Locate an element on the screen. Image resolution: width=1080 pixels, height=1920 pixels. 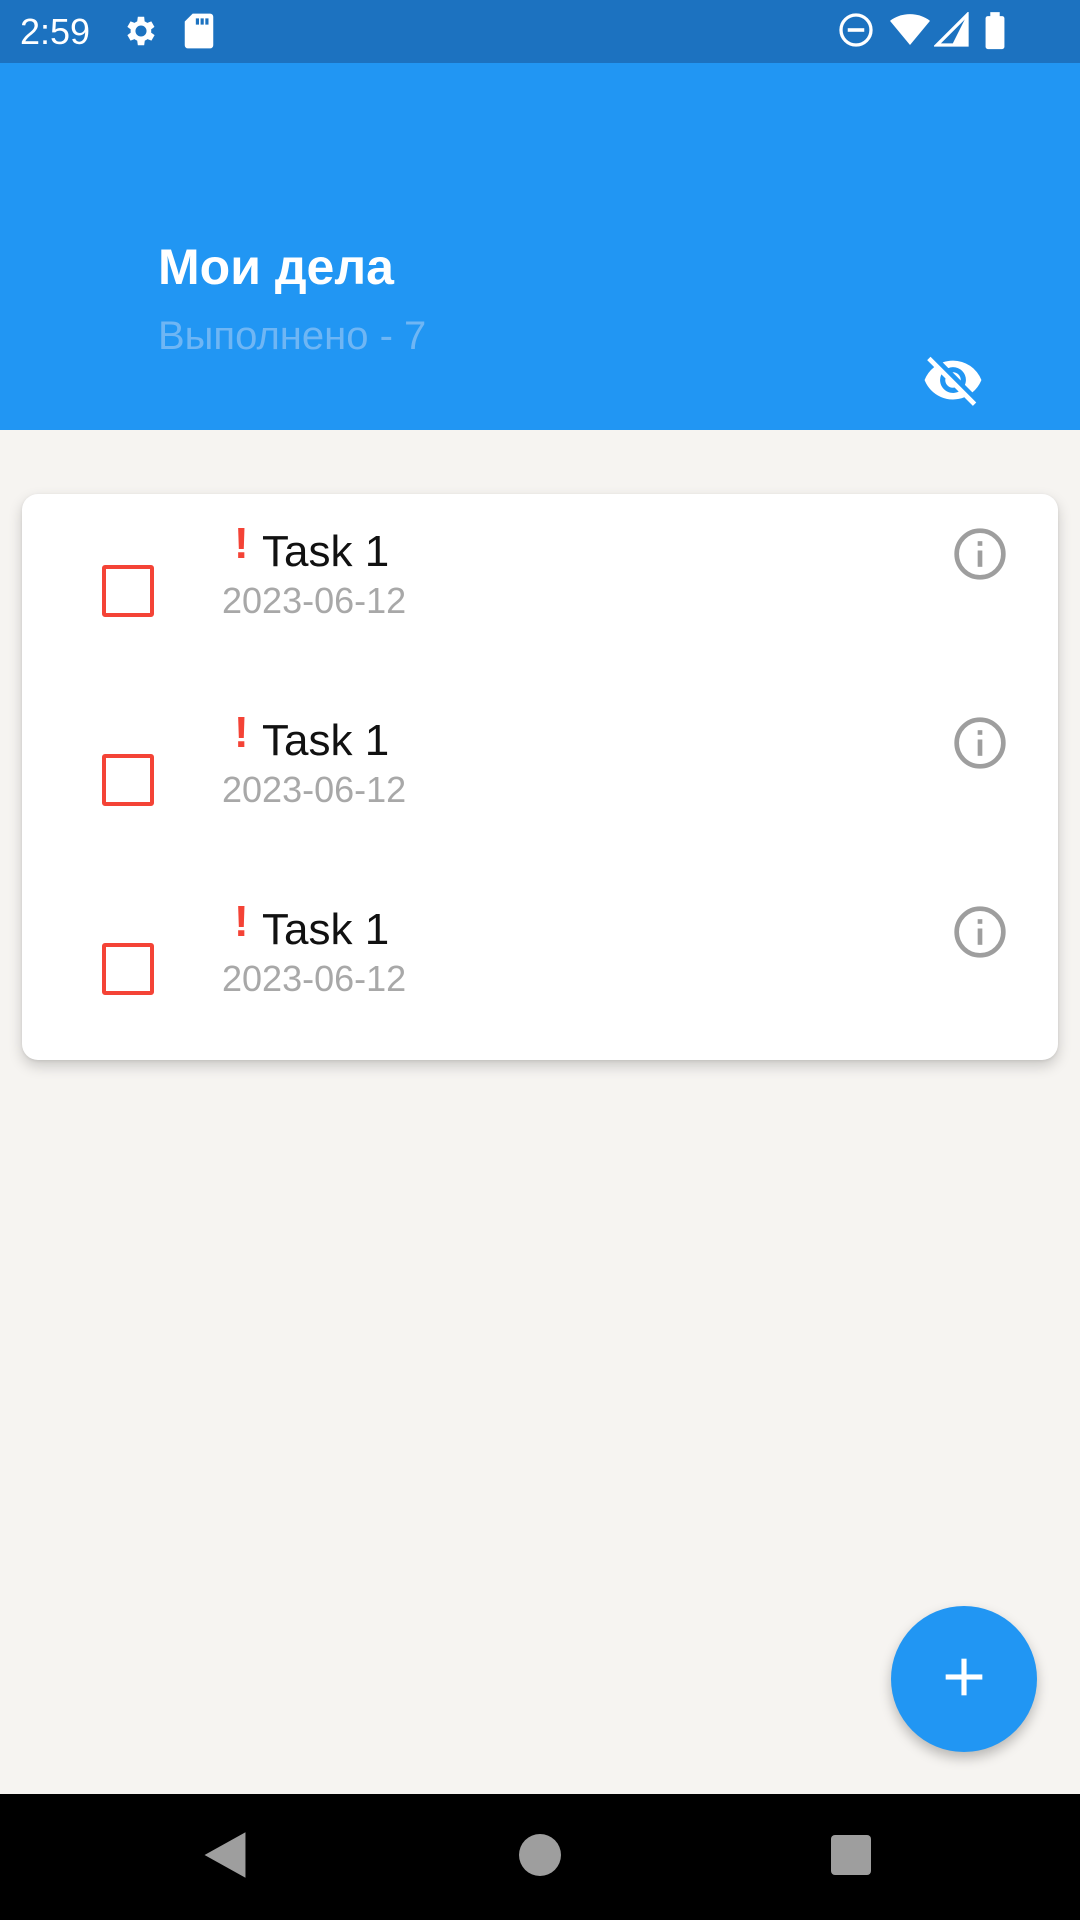
status-time: 2:59 is located at coordinates (55, 31).